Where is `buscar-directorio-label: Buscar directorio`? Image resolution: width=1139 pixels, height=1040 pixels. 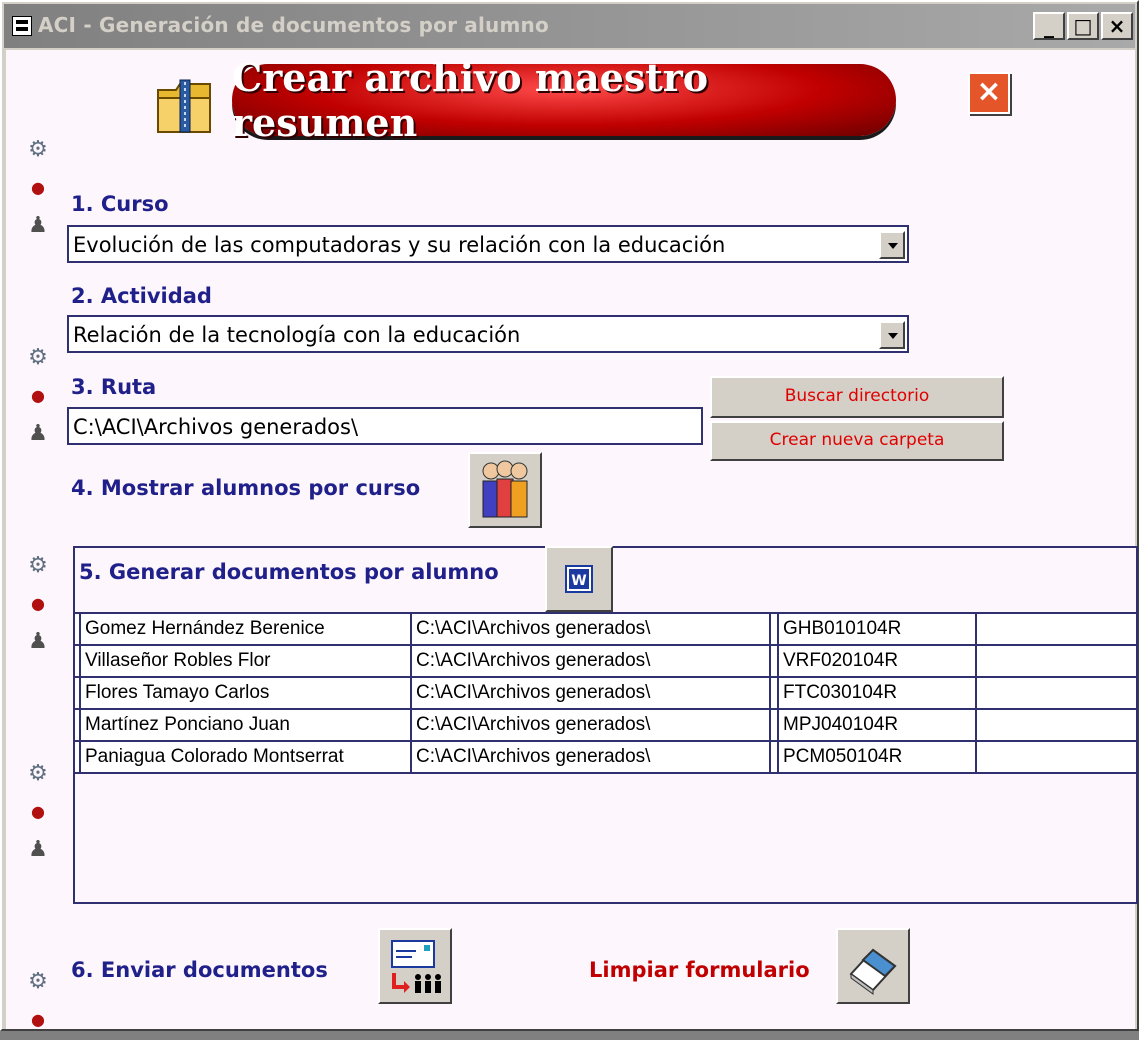 buscar-directorio-label: Buscar directorio is located at coordinates (857, 396).